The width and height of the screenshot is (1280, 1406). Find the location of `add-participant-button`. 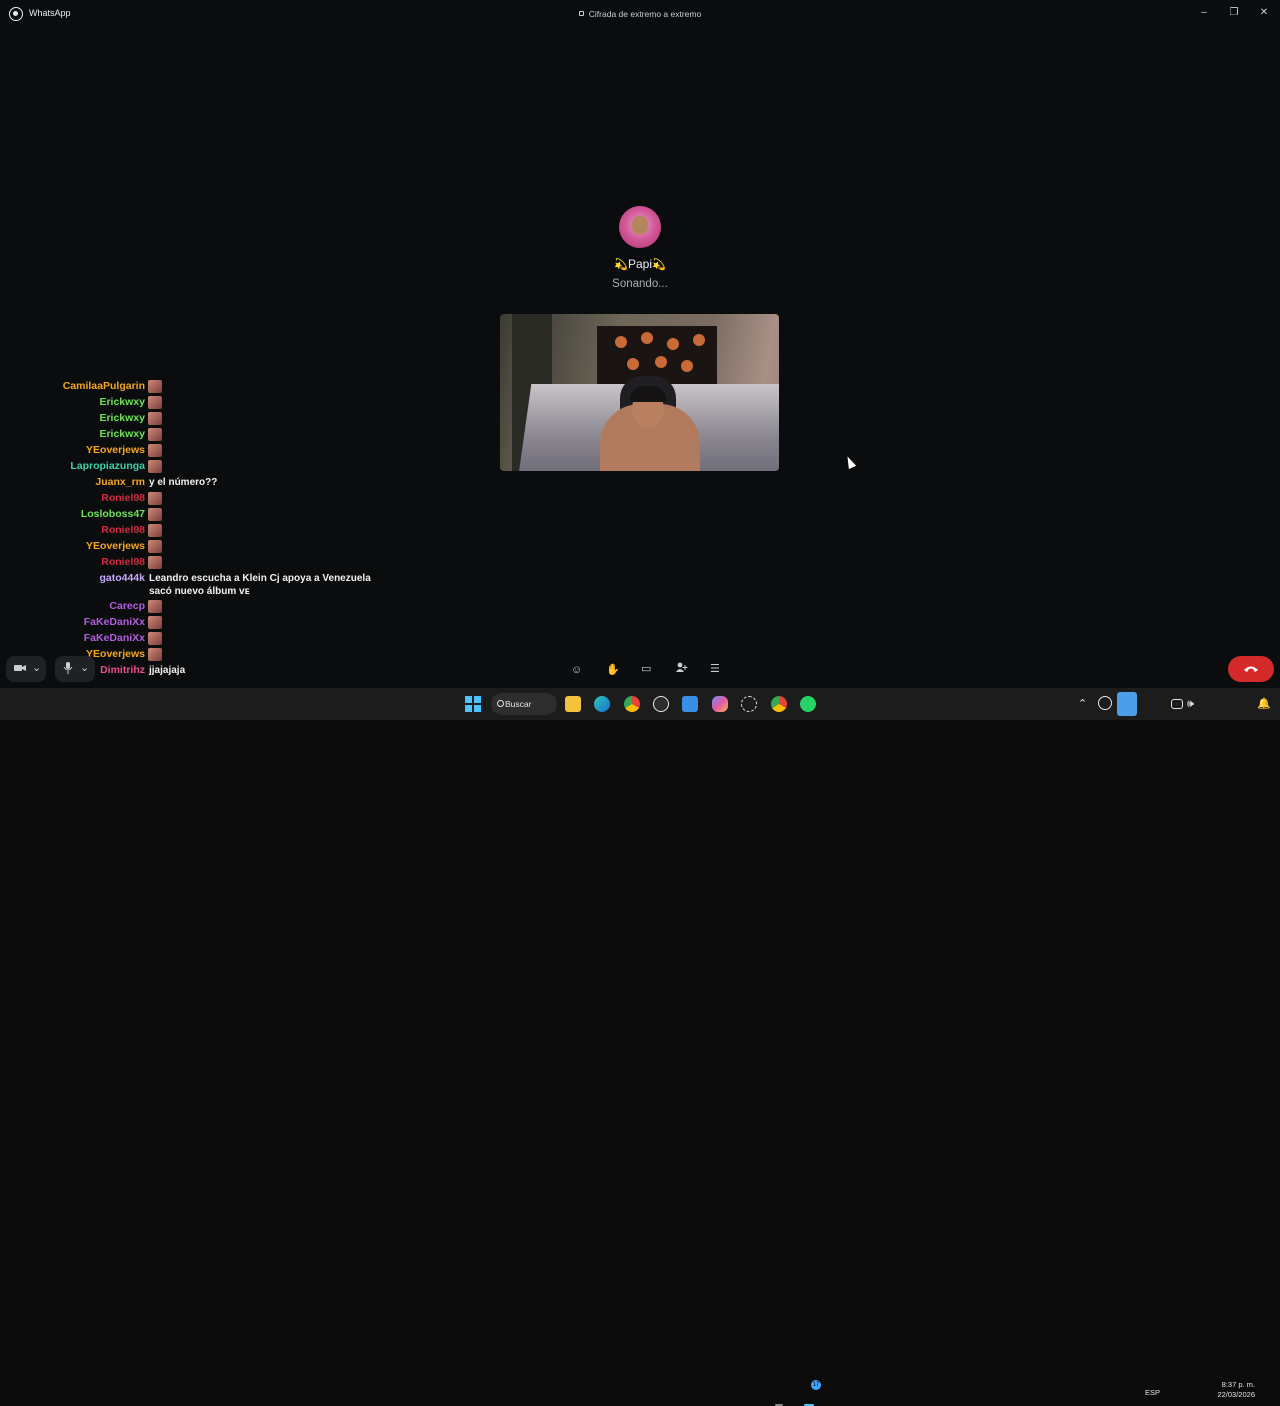

add-participant-button is located at coordinates (682, 670).